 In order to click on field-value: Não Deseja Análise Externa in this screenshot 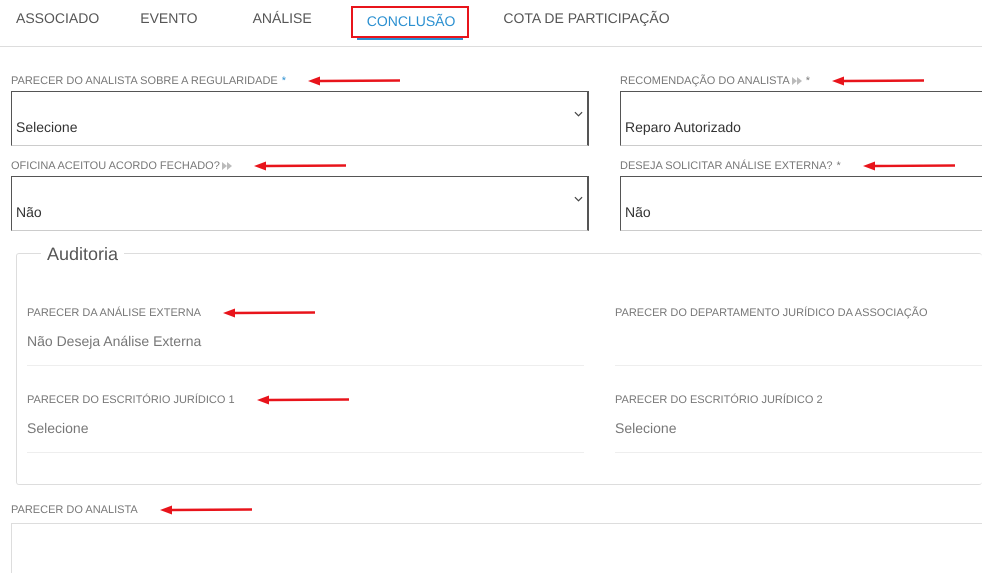, I will do `click(305, 344)`.